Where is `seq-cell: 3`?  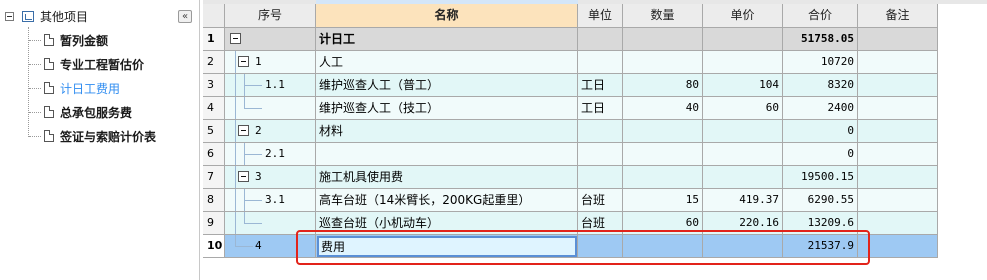
seq-cell: 3 is located at coordinates (270, 177).